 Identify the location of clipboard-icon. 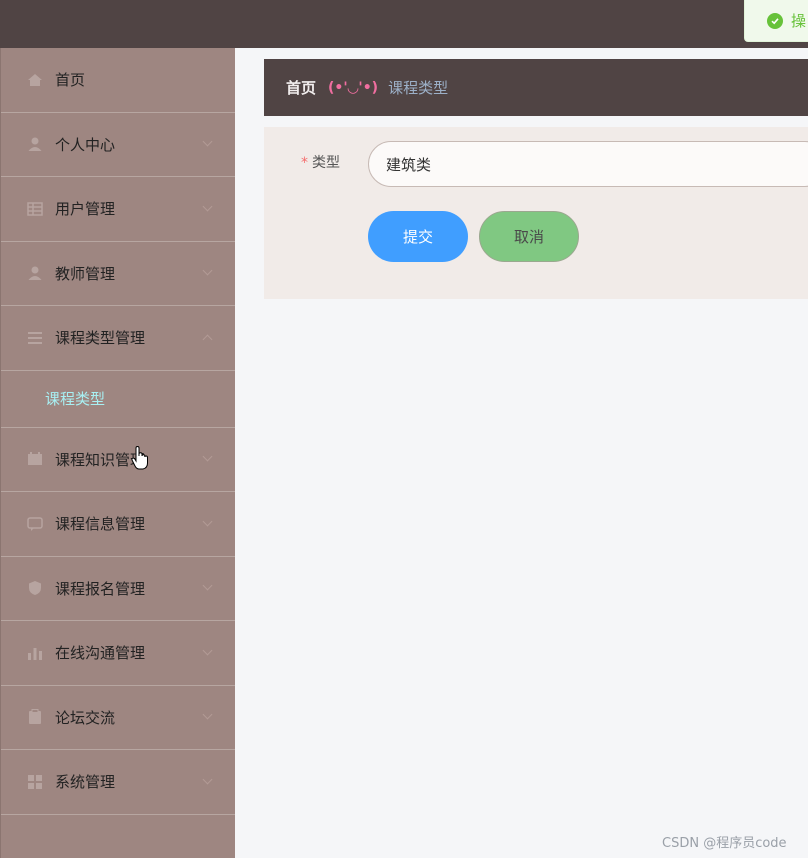
(35, 717).